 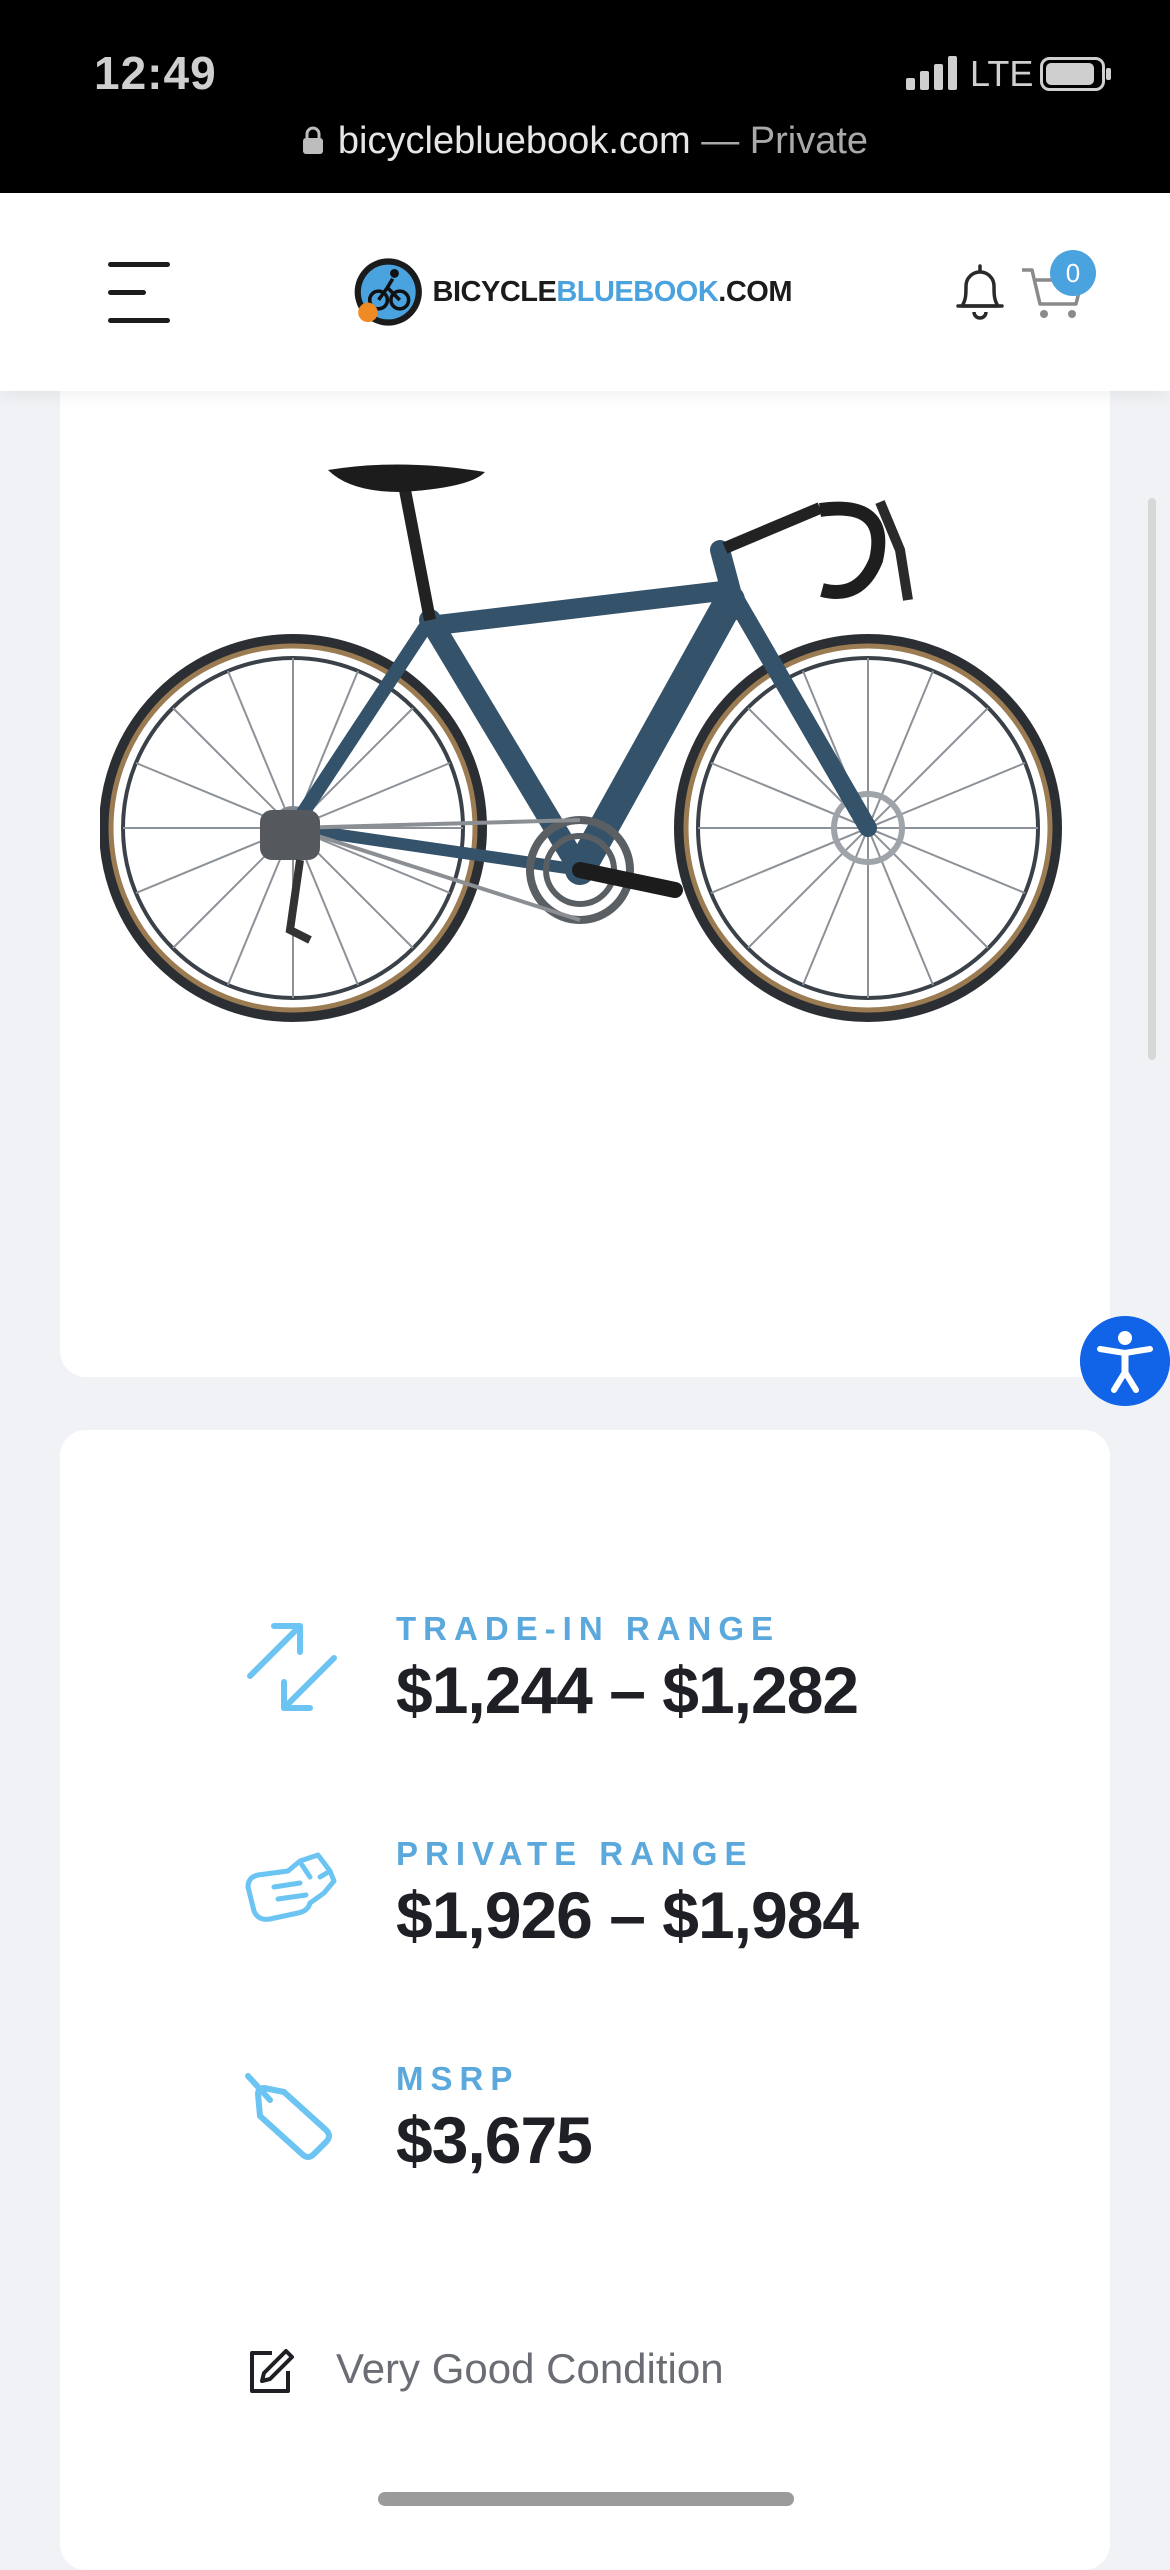 I want to click on cyclist-logo-icon, so click(x=388, y=292).